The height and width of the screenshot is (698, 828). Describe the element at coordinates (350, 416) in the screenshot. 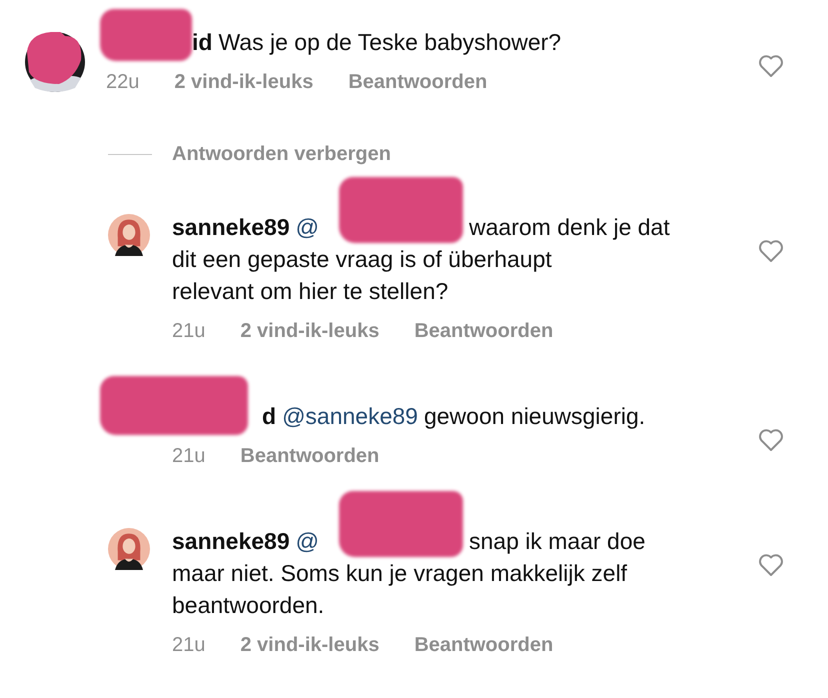

I see `mention-link: @sanneke89` at that location.